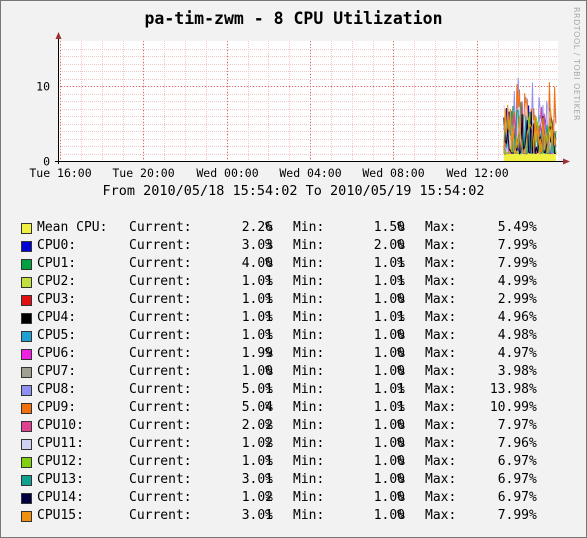 This screenshot has height=538, width=587. I want to click on legend-series-name: CPU2:, so click(57, 281).